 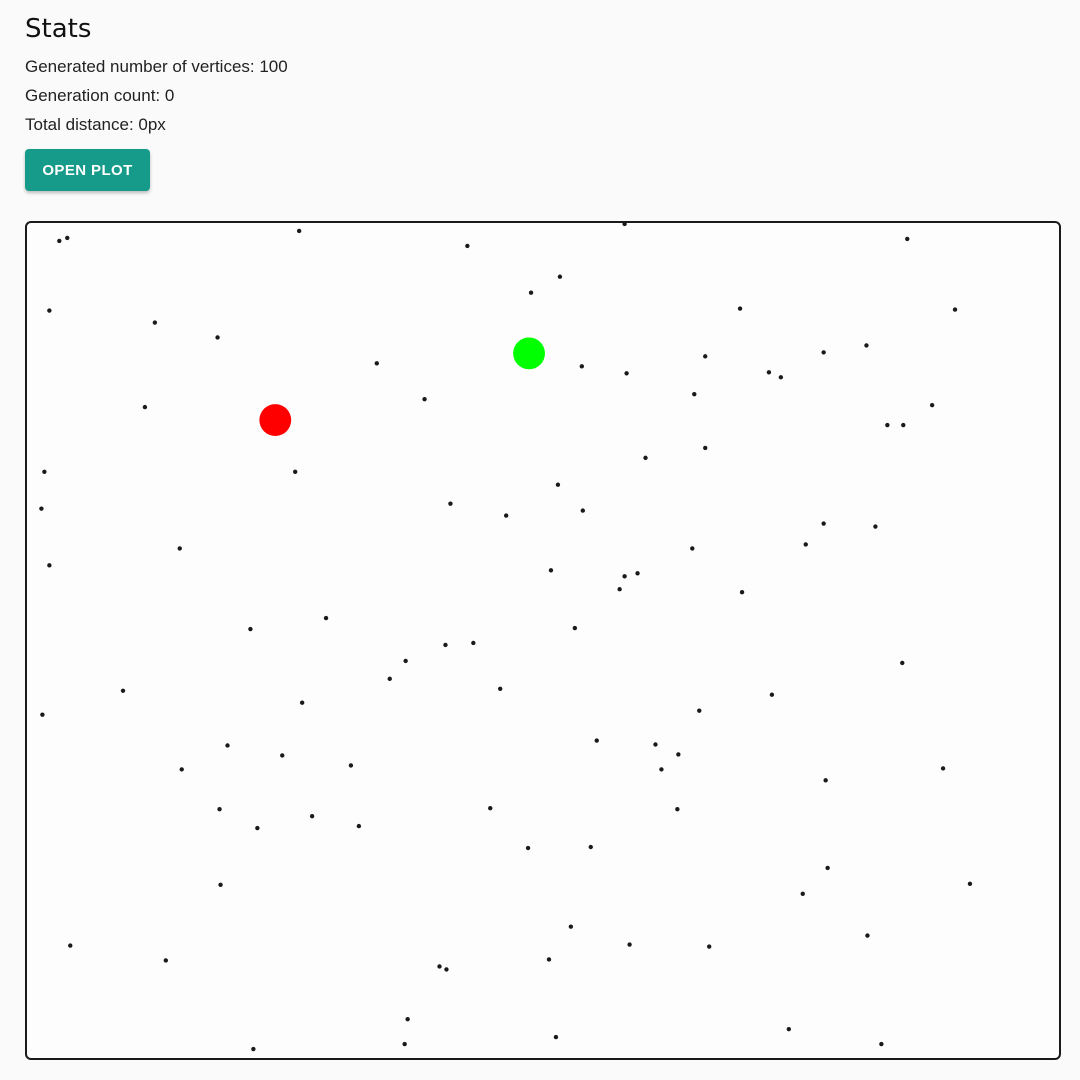 I want to click on start-marker, so click(x=275, y=420).